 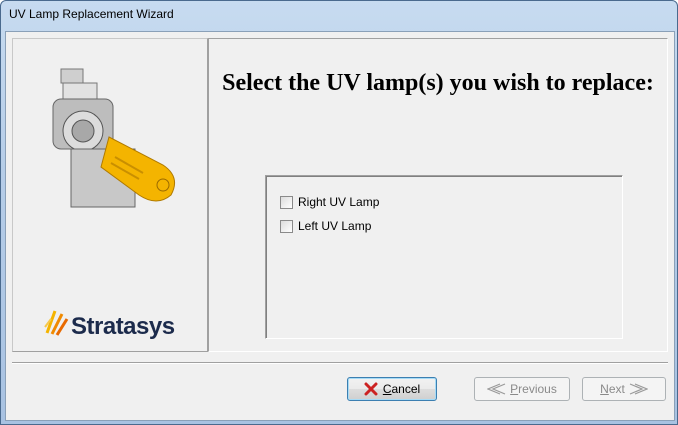 I want to click on footer-separator, so click(x=340, y=363).